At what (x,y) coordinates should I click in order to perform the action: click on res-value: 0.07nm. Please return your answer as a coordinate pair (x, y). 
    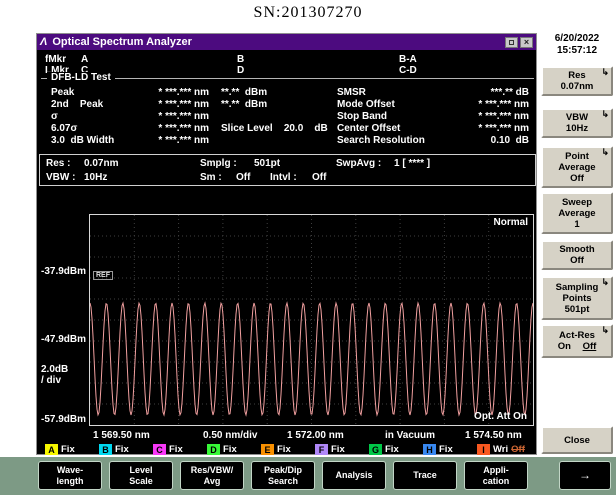
    Looking at the image, I should click on (101, 163).